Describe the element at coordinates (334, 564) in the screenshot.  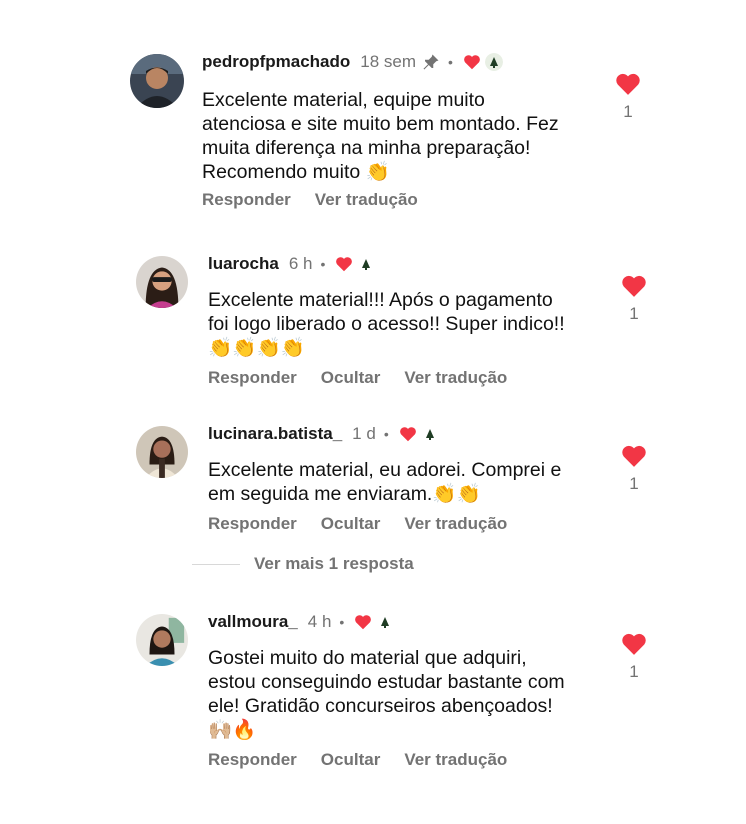
I see `view-more-replies-label: Ver mais 1 resposta` at that location.